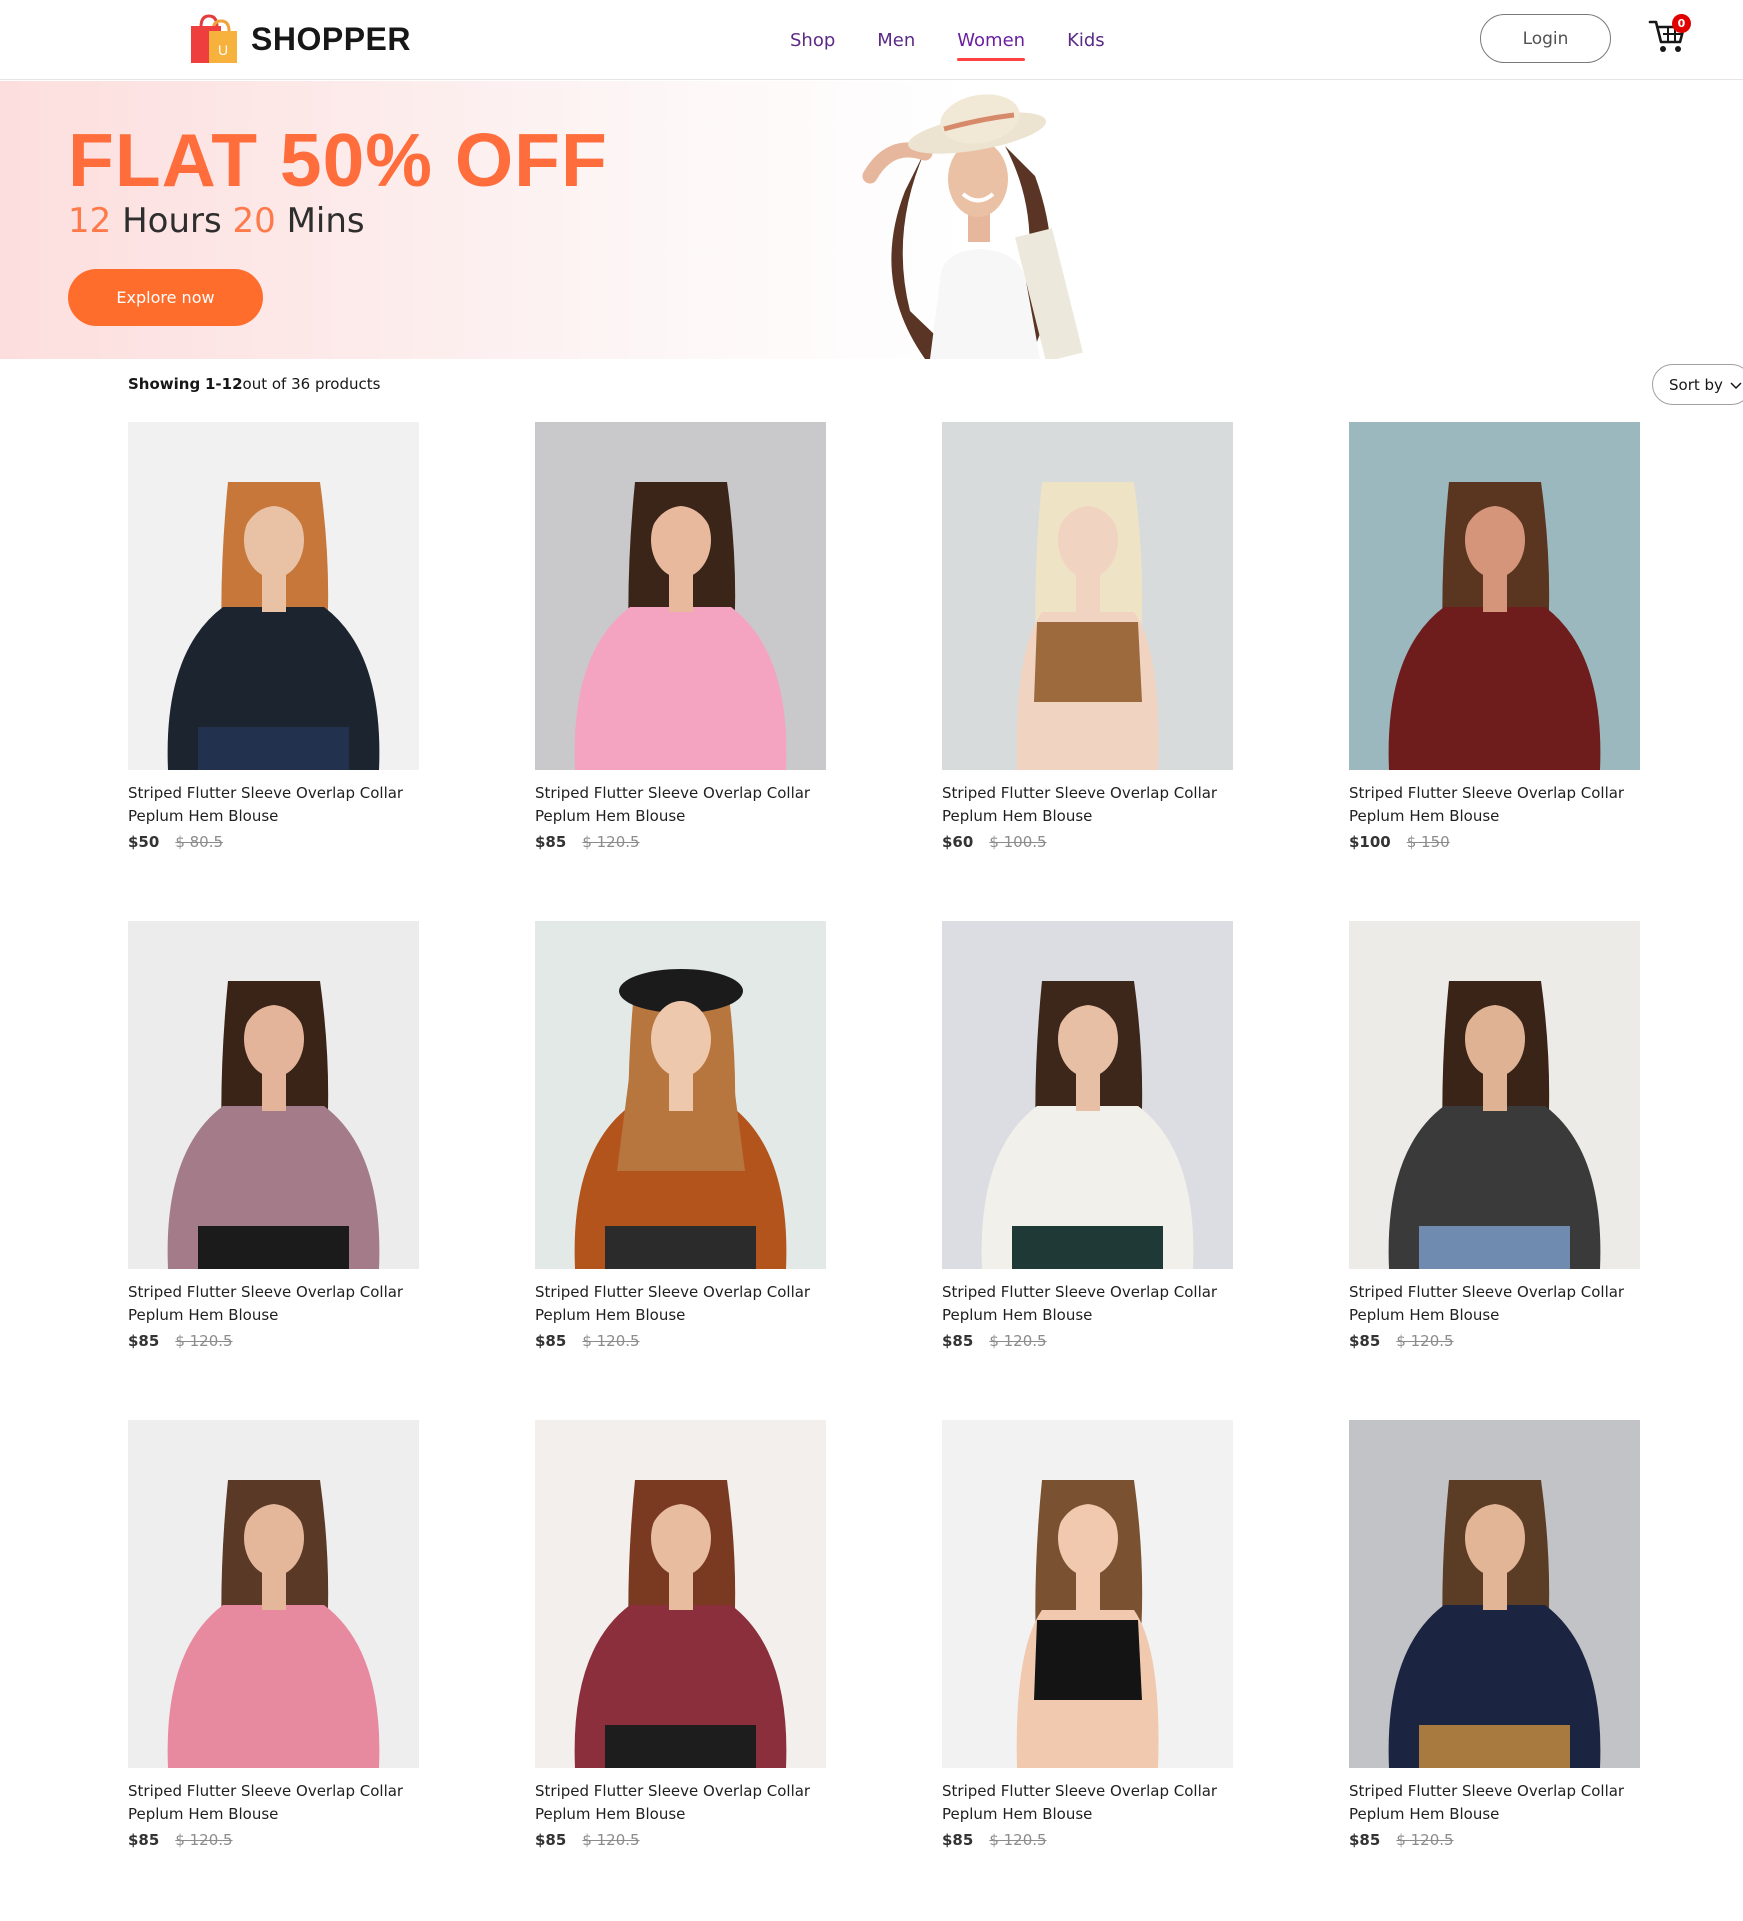 This screenshot has width=1743, height=1921. I want to click on results-count: Showing 1-12out of 36 products, so click(254, 384).